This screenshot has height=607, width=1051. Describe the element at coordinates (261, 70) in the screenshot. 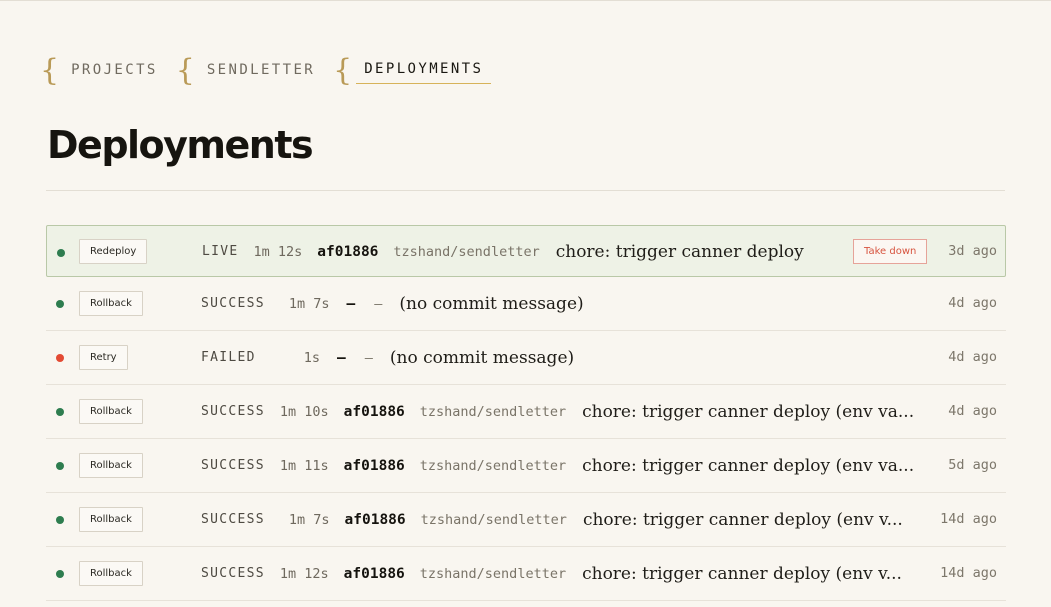

I see `breadcrumb-link-sendletter: SENDLETTER` at that location.